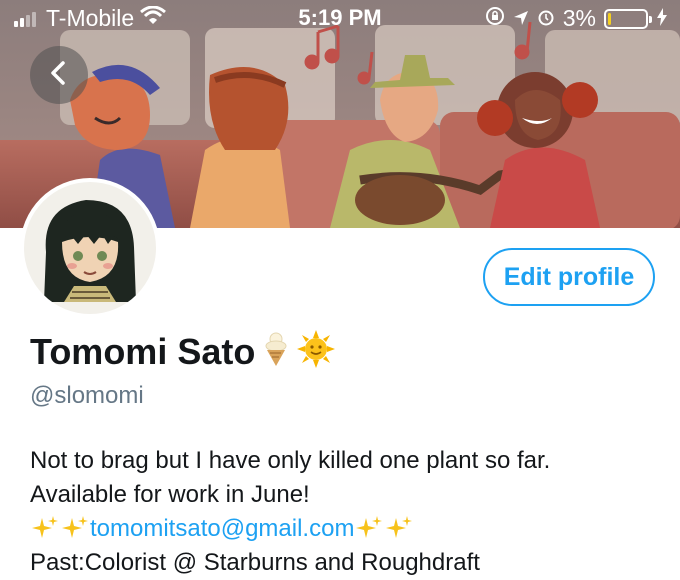 Image resolution: width=680 pixels, height=580 pixels. I want to click on battery-percent: 3%, so click(579, 18).